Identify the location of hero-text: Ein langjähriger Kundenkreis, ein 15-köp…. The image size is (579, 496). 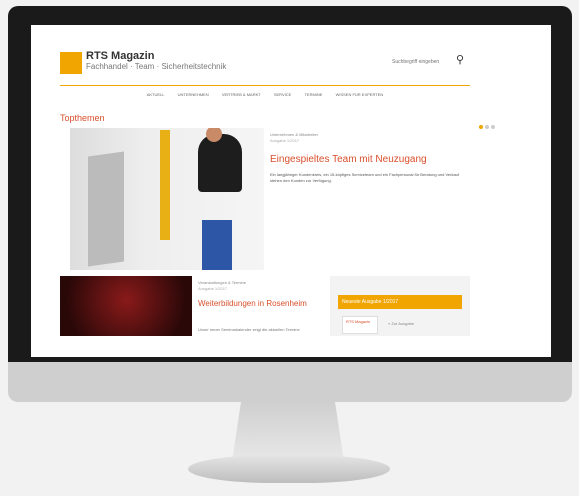
(365, 177).